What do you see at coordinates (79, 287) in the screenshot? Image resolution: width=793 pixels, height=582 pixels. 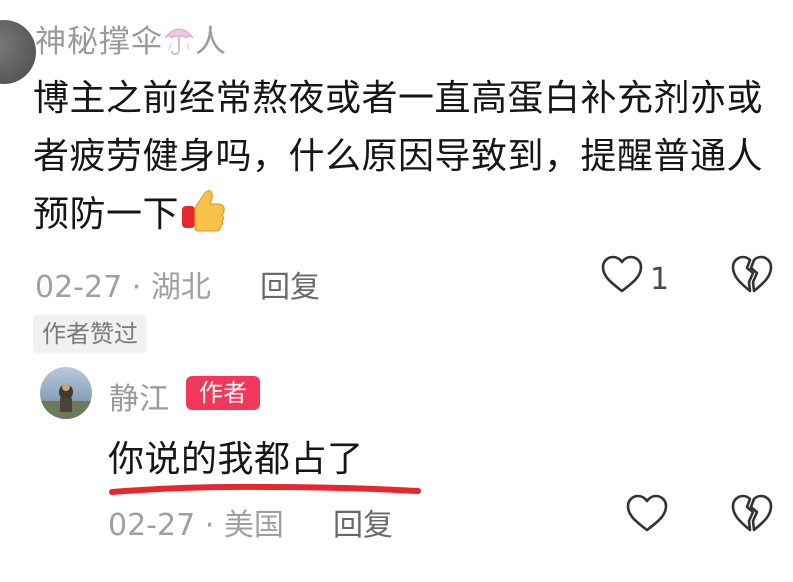 I see `comment-date: 02-27` at bounding box center [79, 287].